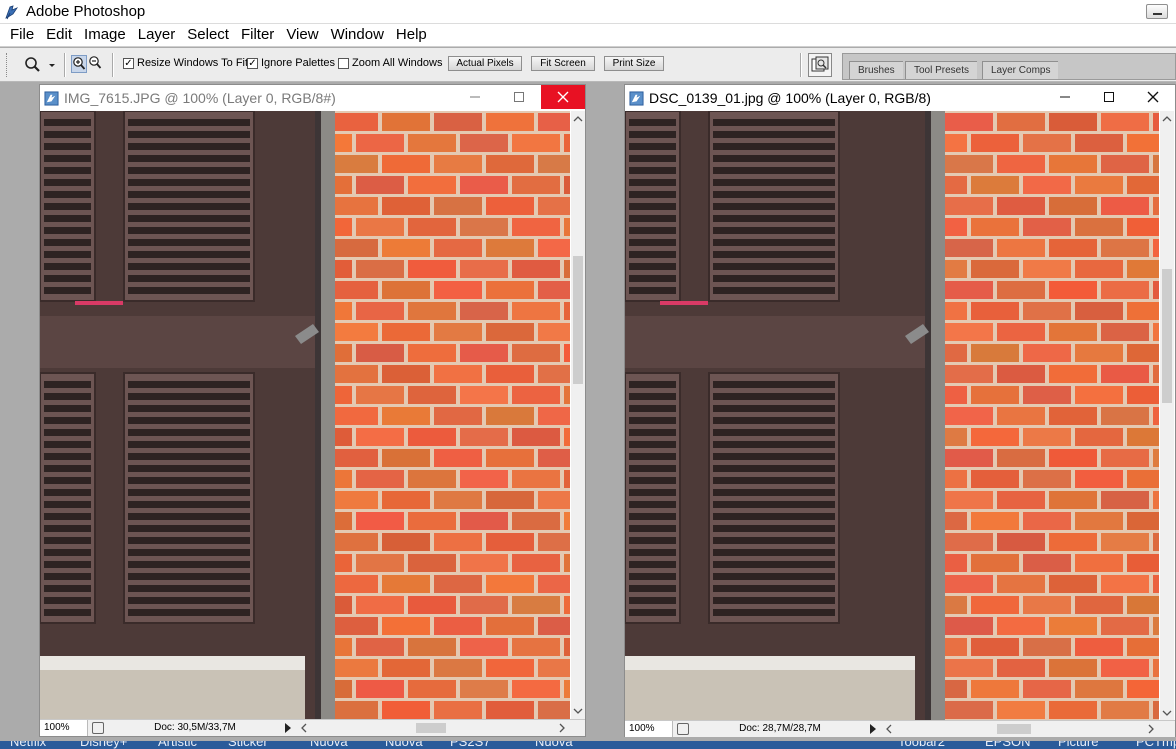  What do you see at coordinates (302, 35) in the screenshot?
I see `menu-view: View` at bounding box center [302, 35].